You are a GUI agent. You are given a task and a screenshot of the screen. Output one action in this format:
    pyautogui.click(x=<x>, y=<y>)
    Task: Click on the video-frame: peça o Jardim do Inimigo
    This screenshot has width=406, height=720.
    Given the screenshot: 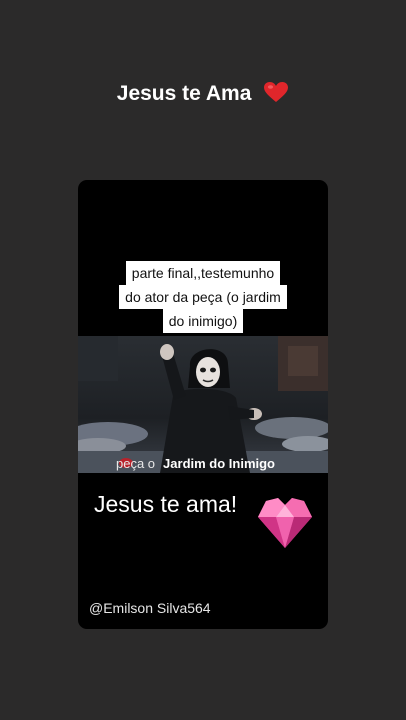 What is the action you would take?
    pyautogui.click(x=203, y=404)
    